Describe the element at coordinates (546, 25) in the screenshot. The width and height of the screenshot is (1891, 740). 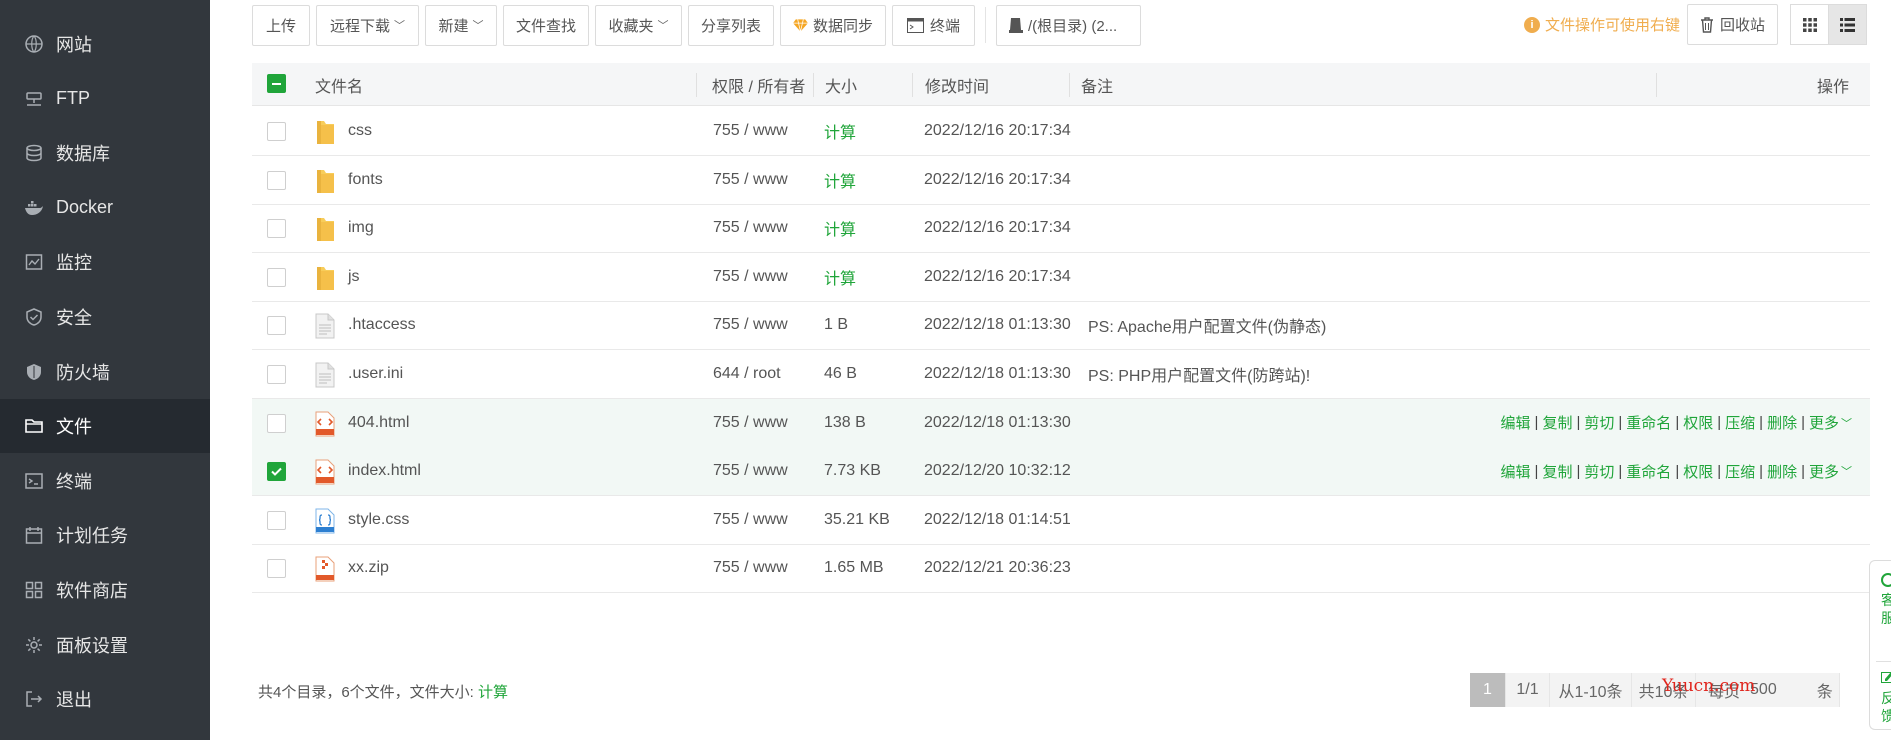
I see `file-search-button: 文件查找` at that location.